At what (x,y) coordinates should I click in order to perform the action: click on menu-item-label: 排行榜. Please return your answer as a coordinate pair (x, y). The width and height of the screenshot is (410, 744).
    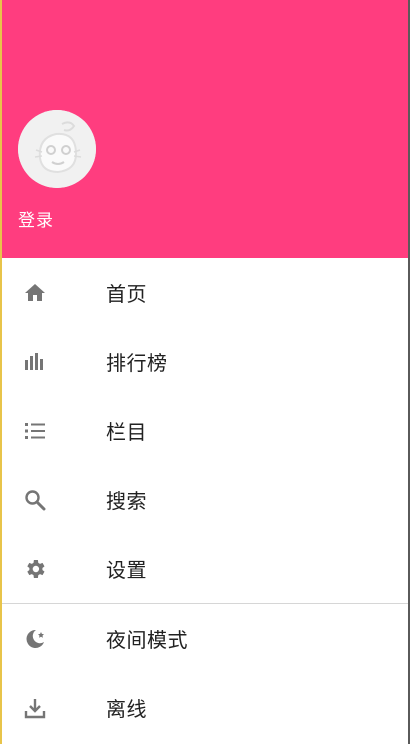
    Looking at the image, I should click on (137, 363).